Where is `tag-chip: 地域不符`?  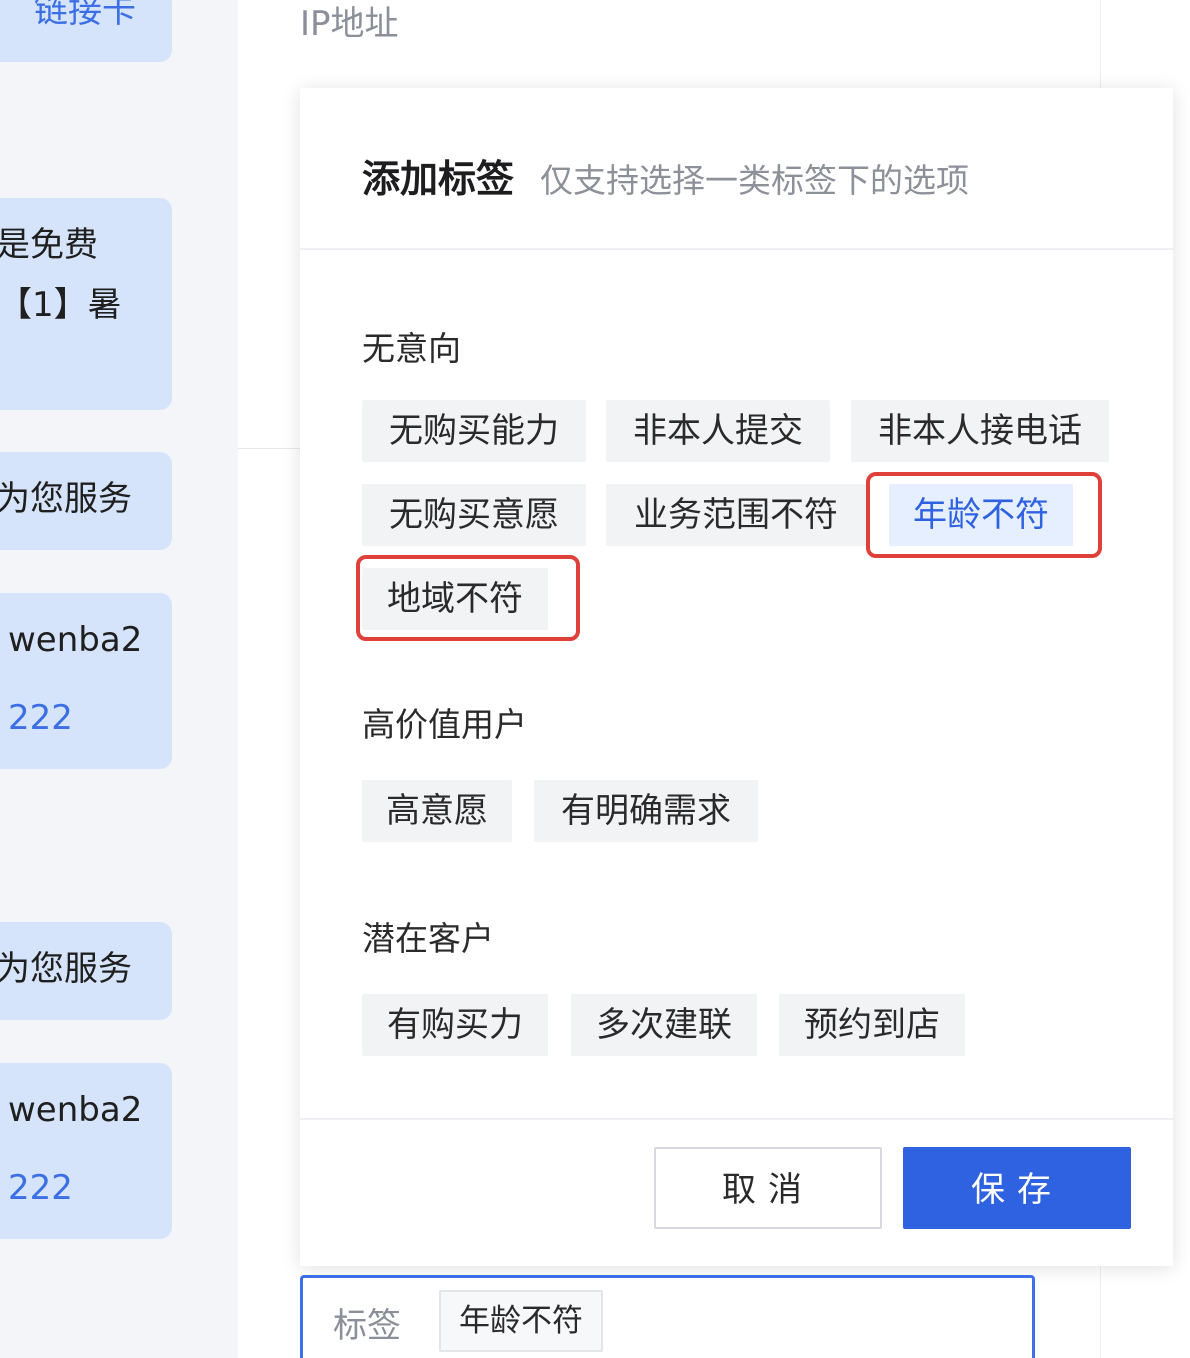 tag-chip: 地域不符 is located at coordinates (455, 599).